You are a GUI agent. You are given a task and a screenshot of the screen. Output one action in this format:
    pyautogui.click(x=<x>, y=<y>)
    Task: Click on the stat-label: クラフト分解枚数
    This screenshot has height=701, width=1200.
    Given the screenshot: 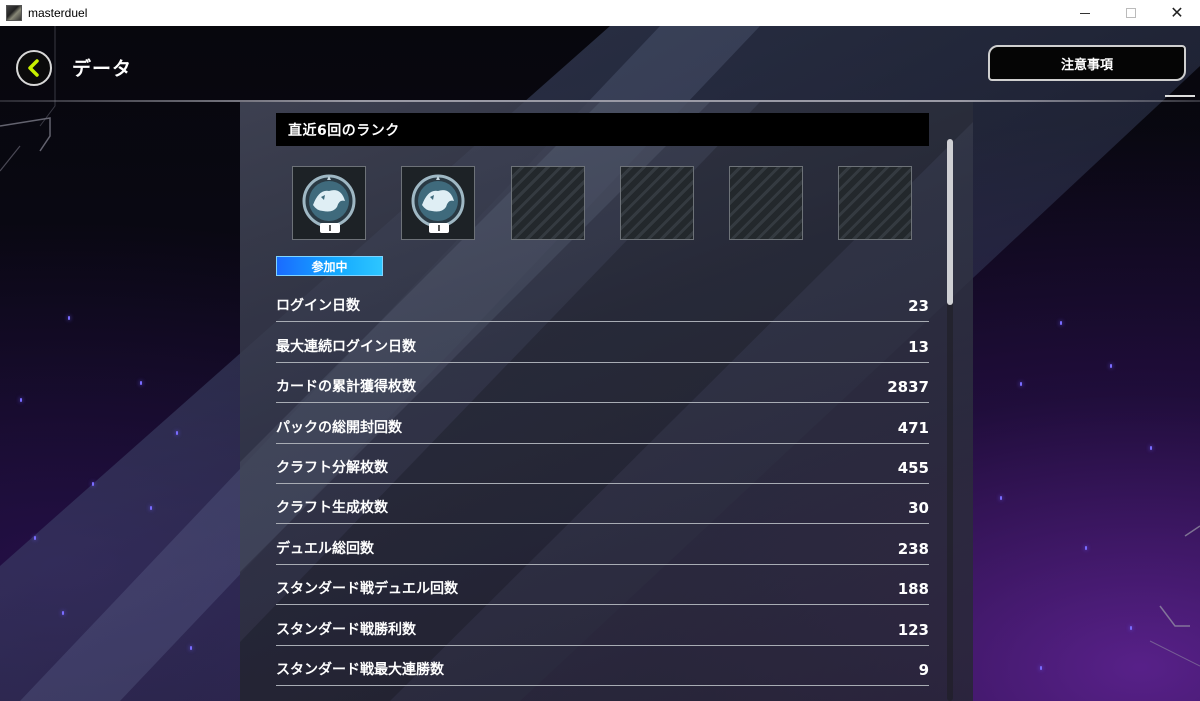 What is the action you would take?
    pyautogui.click(x=332, y=467)
    